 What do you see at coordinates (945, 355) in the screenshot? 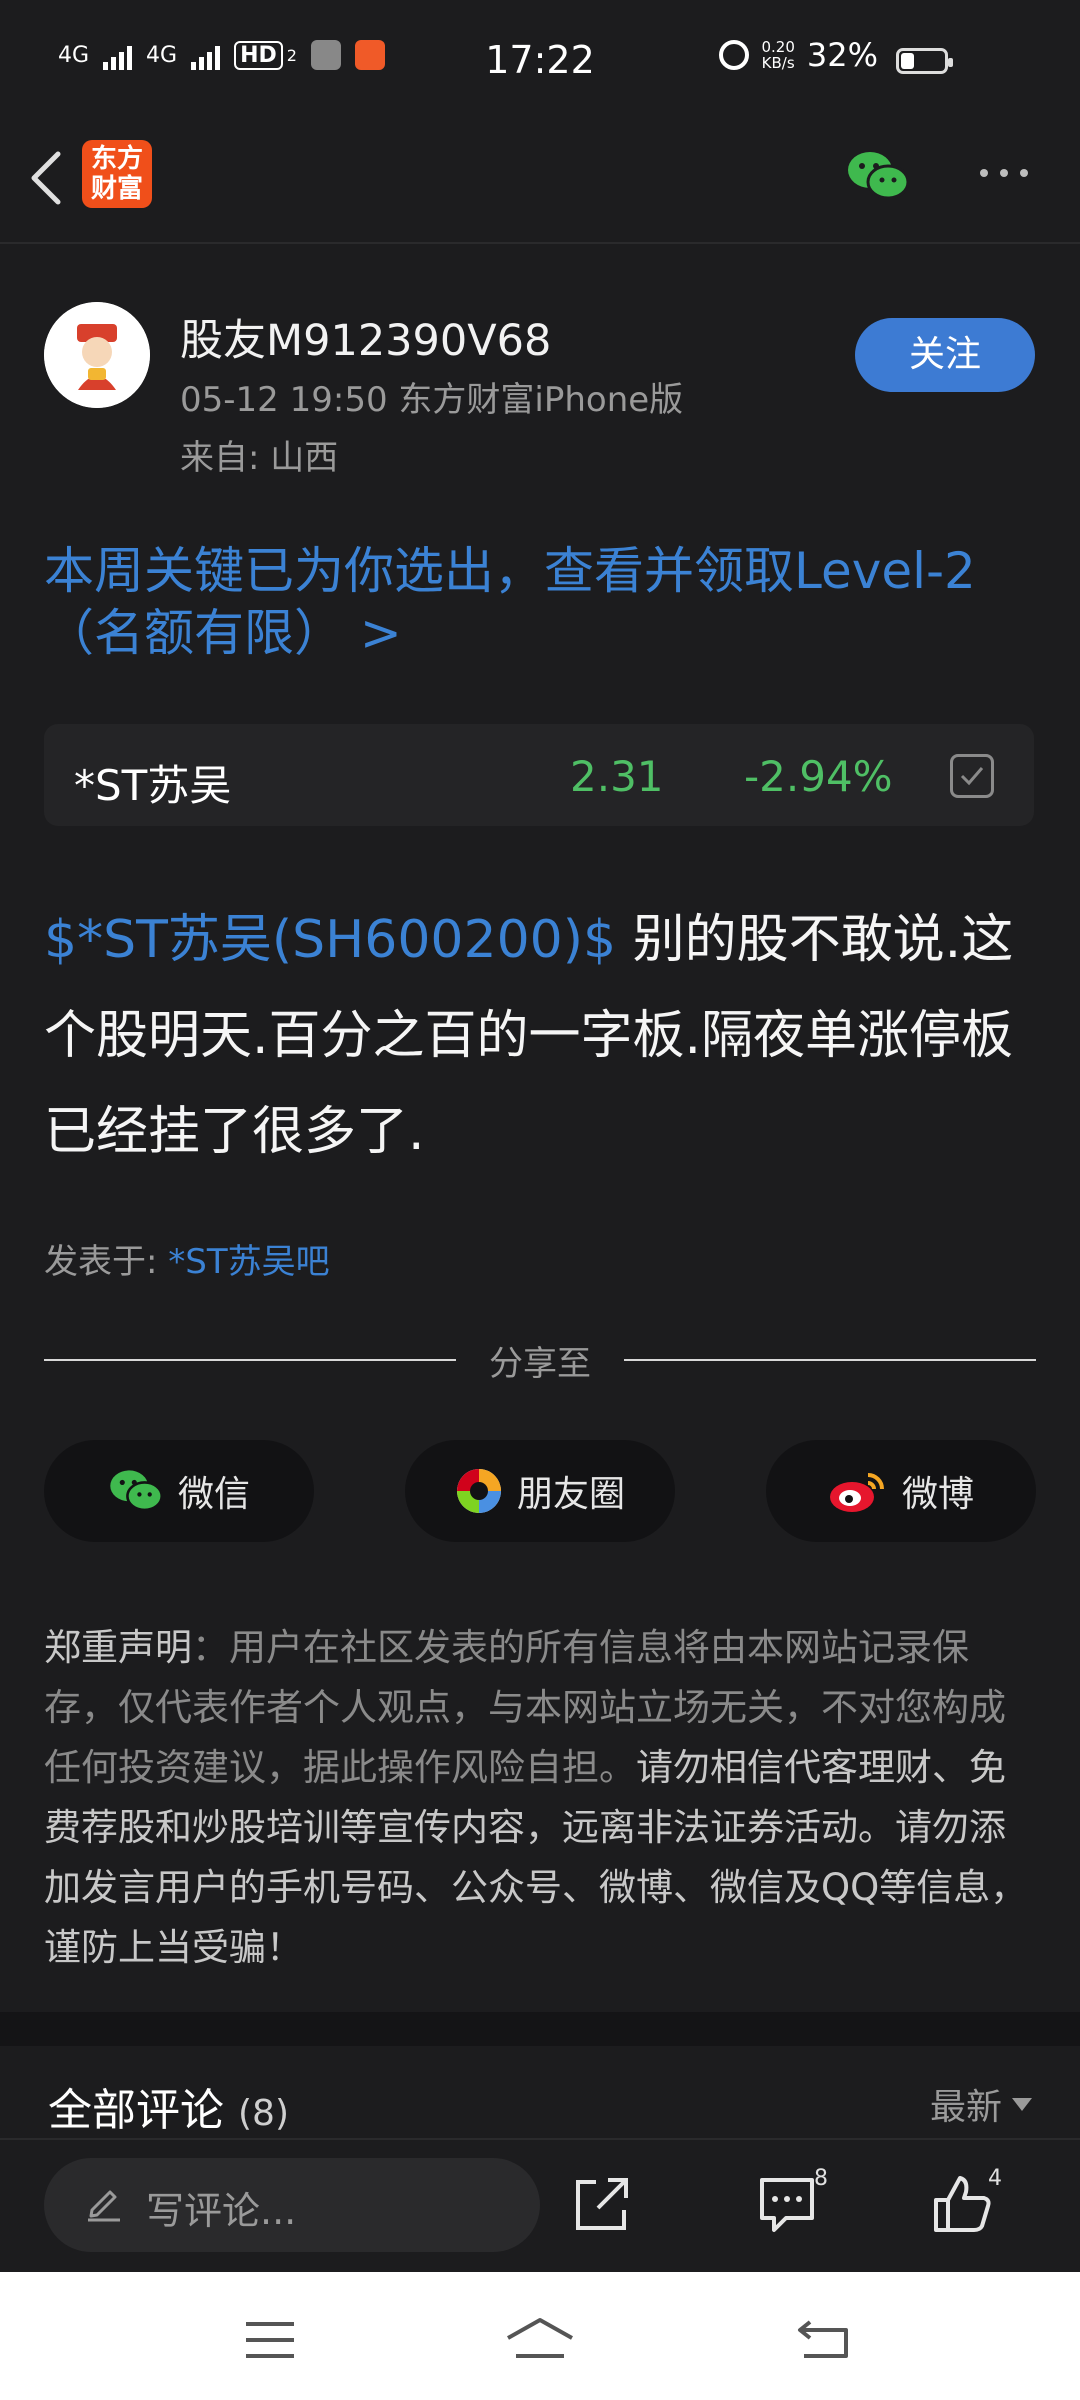
I see `follow-button: 关注` at bounding box center [945, 355].